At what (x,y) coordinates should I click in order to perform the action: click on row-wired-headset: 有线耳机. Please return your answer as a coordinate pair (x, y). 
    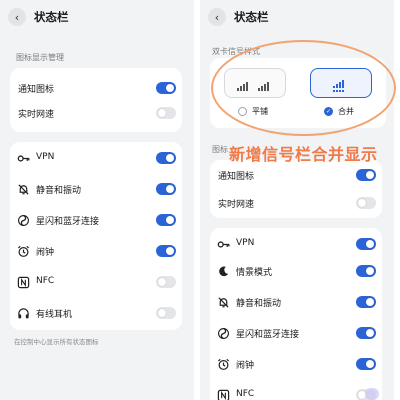
    Looking at the image, I should click on (96, 313).